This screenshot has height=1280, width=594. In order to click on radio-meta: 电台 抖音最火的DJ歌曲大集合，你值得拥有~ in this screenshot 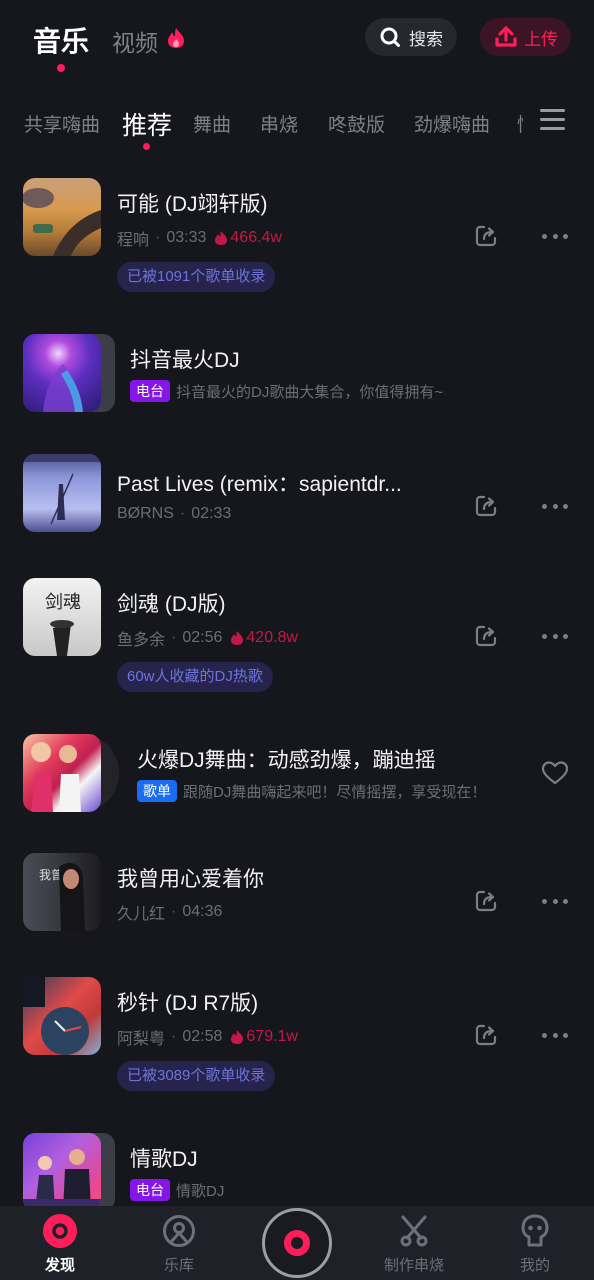, I will do `click(286, 391)`.